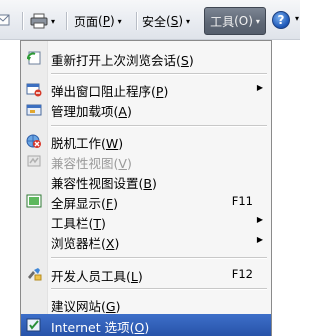  Describe the element at coordinates (76, 143) in the screenshot. I see `menu-item-label: 脱机工作` at that location.